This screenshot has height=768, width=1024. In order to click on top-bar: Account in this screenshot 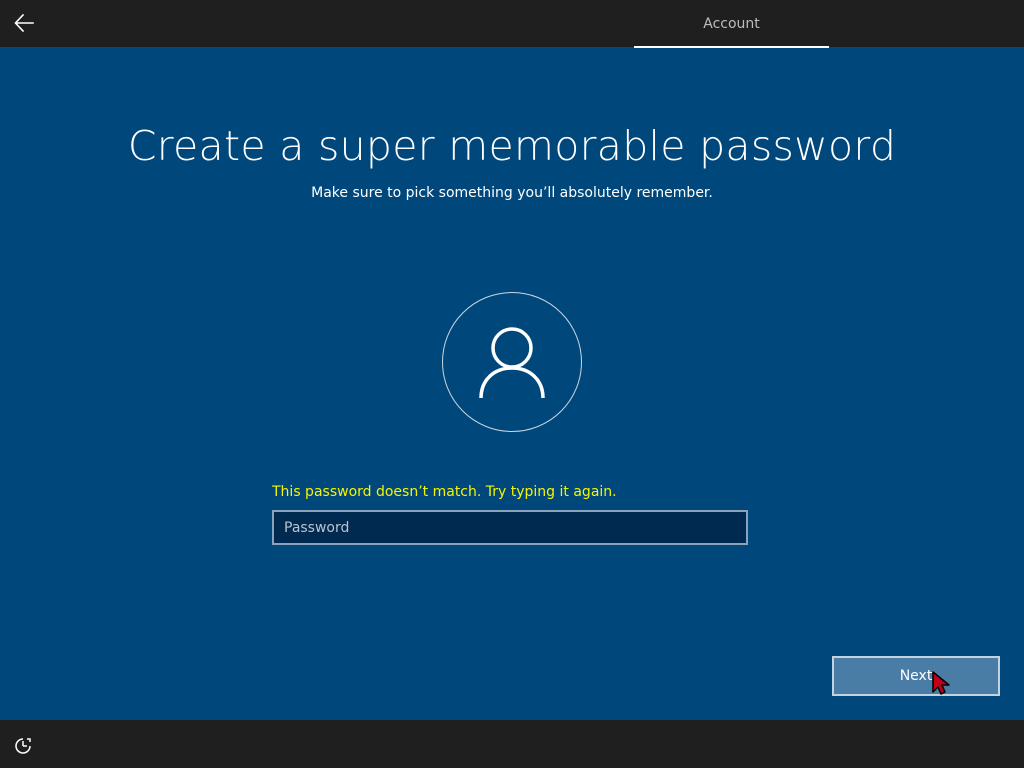, I will do `click(512, 24)`.